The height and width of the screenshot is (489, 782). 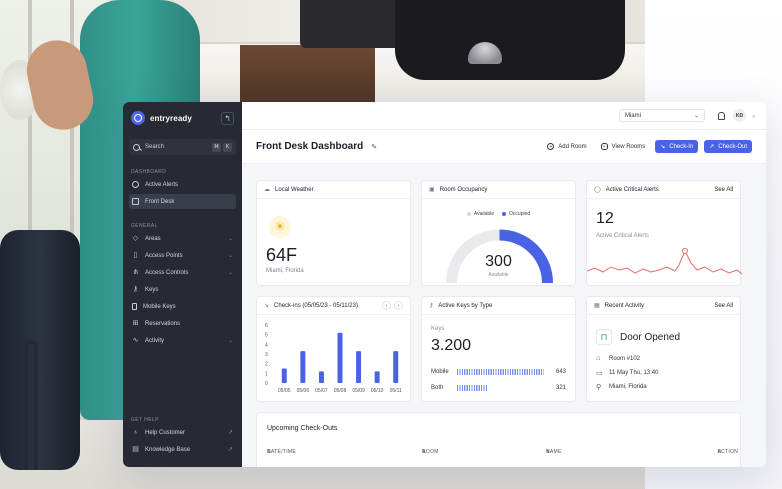 What do you see at coordinates (663, 306) in the screenshot?
I see `card-header: ▦ Recent Activity See All` at bounding box center [663, 306].